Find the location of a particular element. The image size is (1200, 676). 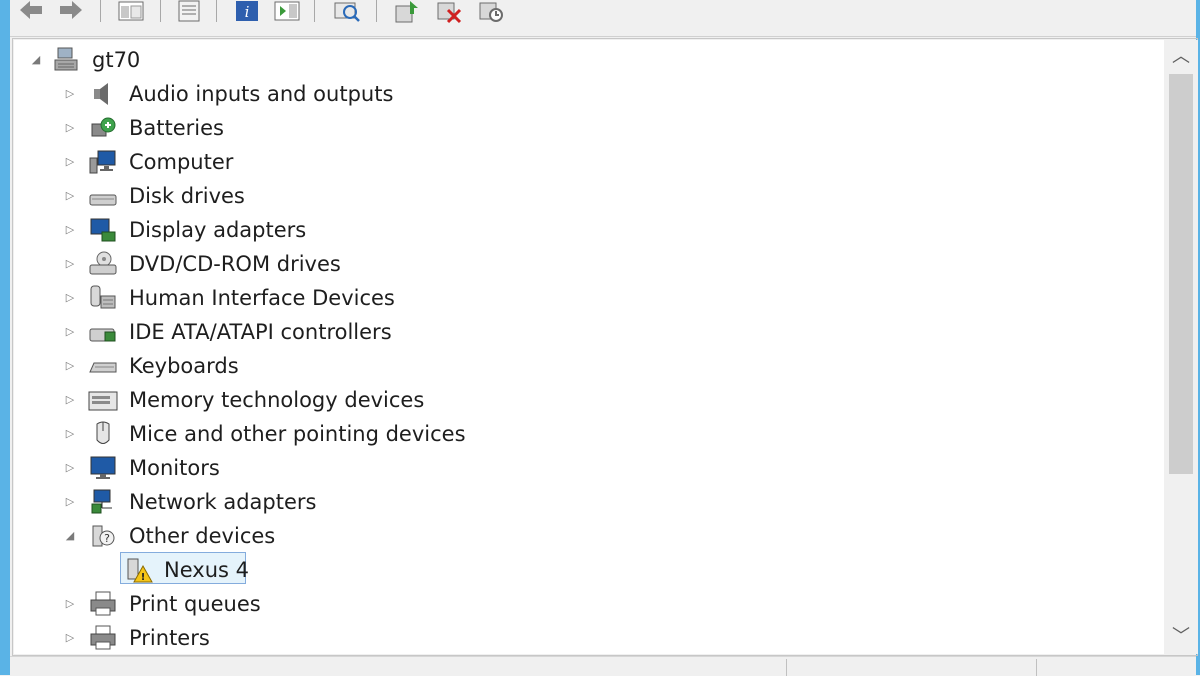

tree-item-other-devices: ◢ ? Other devices is located at coordinates (584, 536).